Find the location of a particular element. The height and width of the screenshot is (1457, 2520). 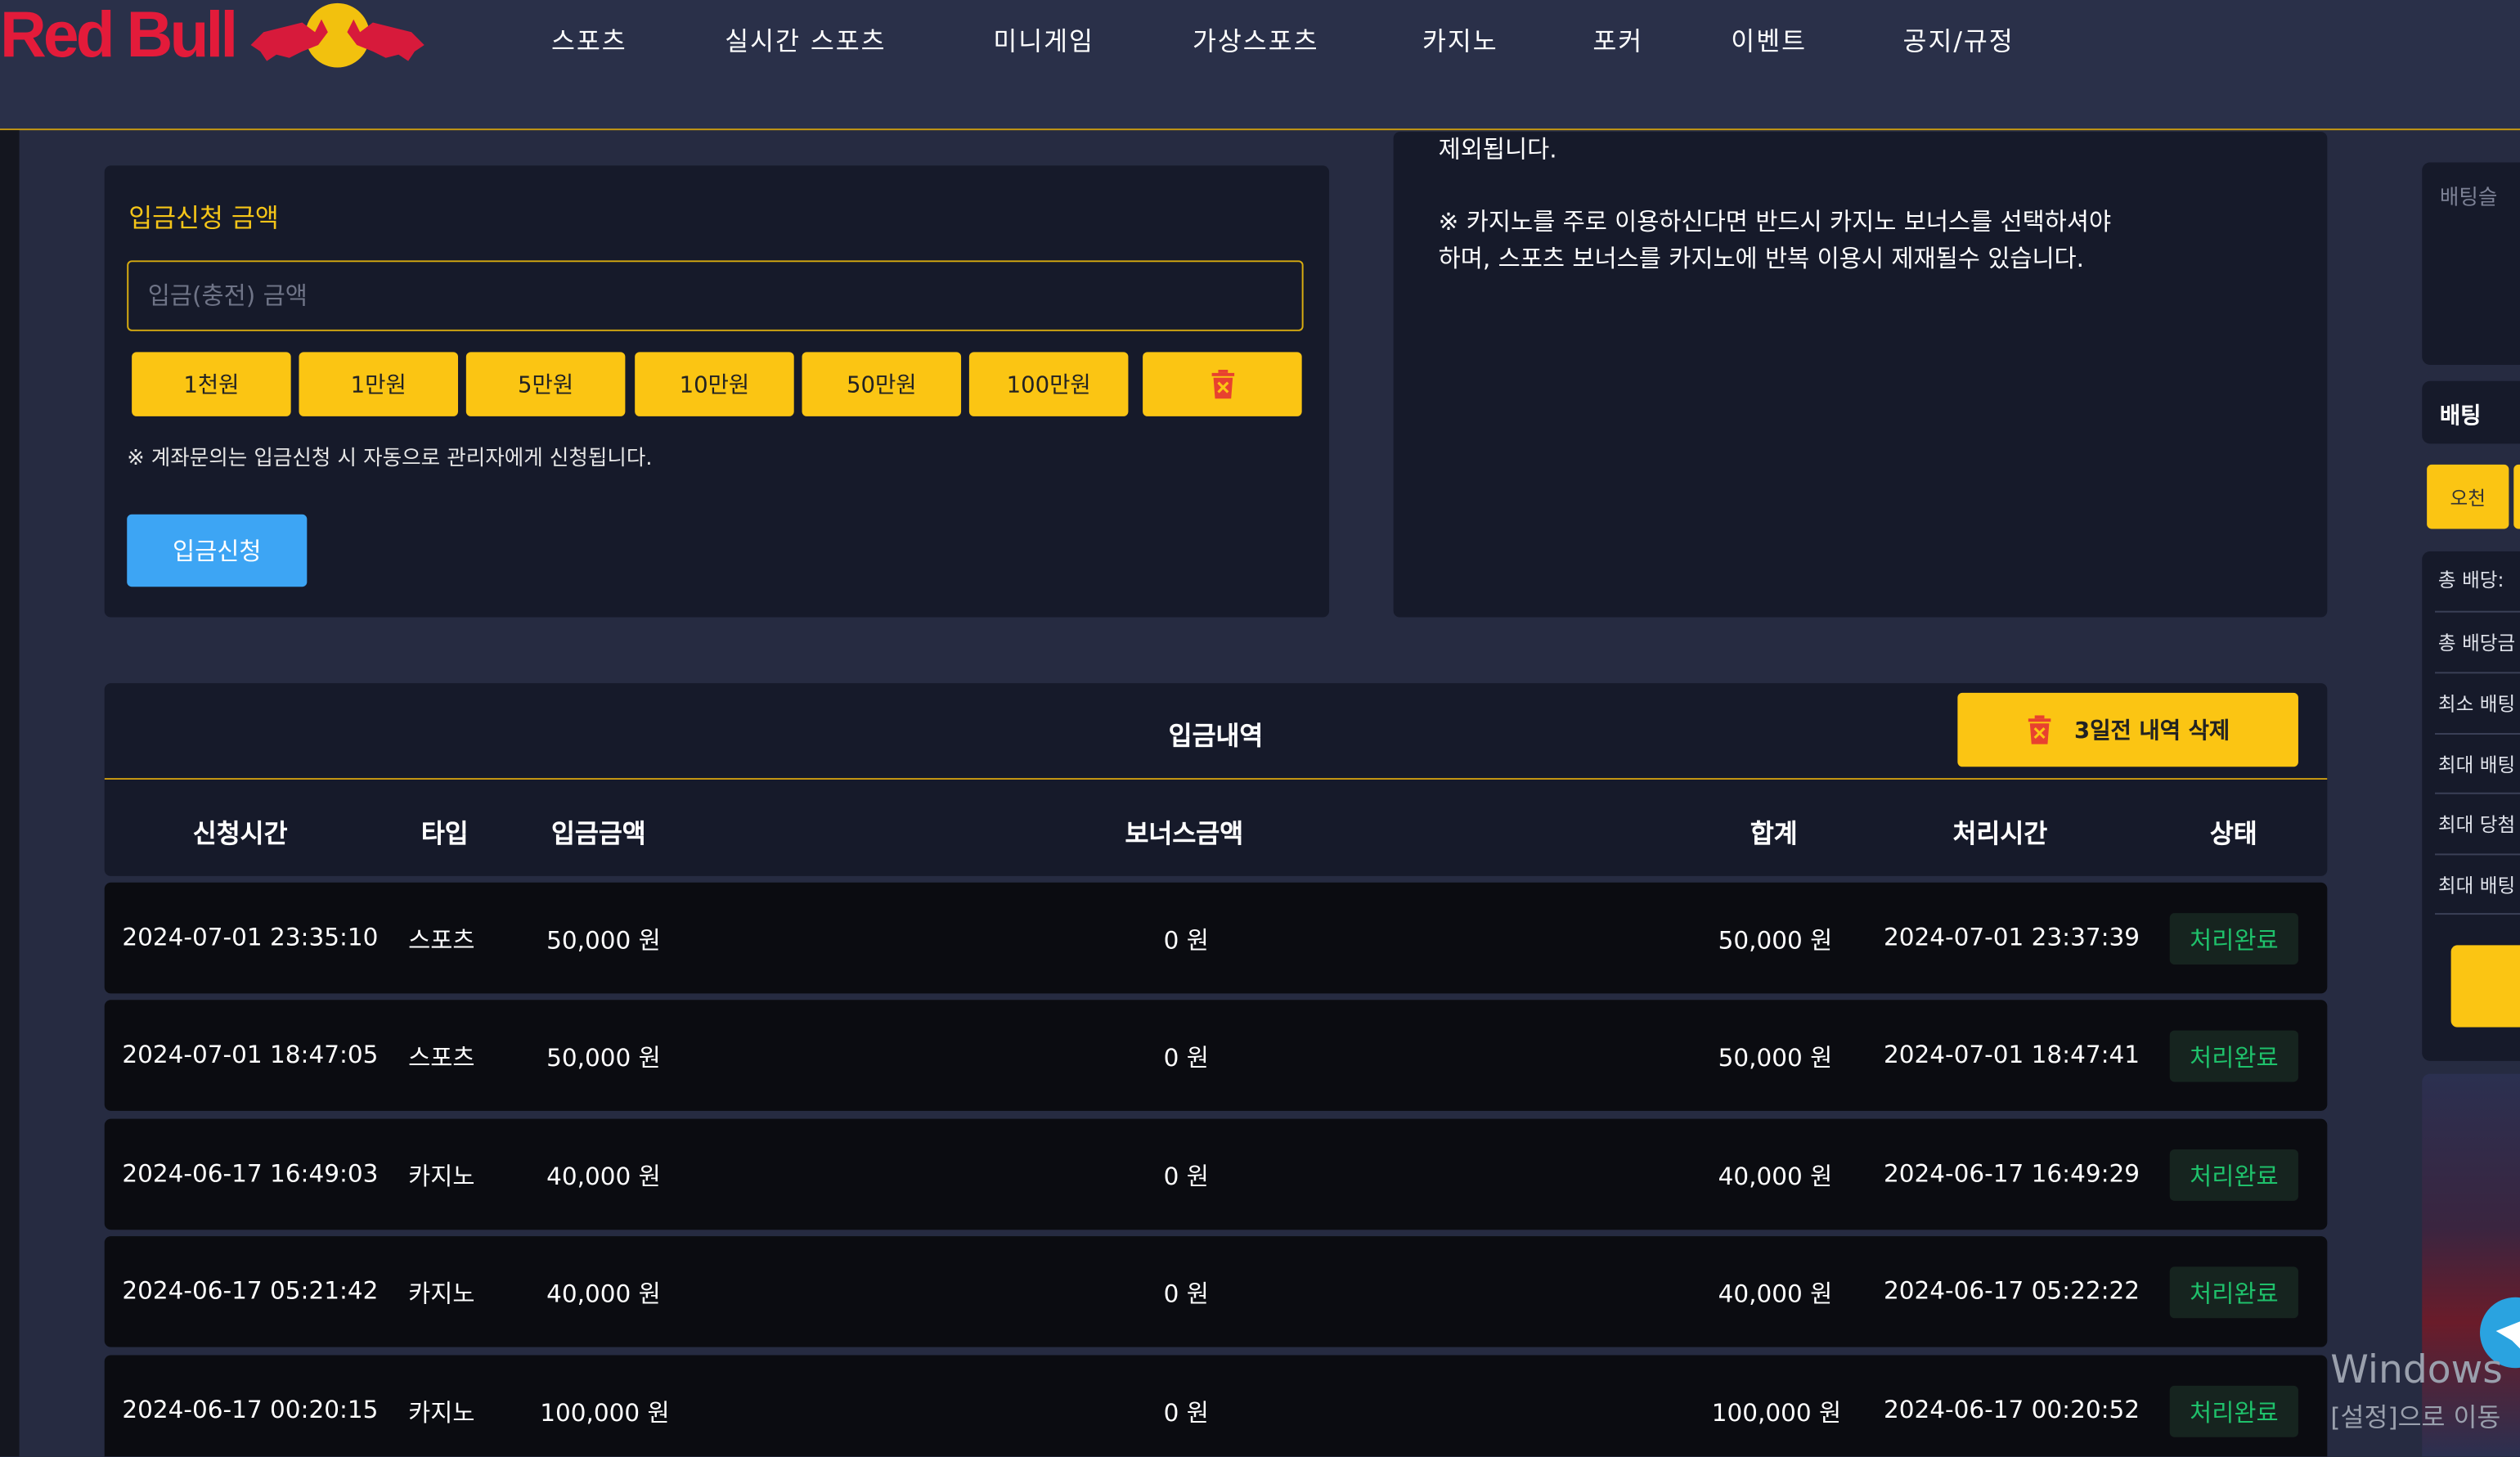

col-type: 타입 is located at coordinates (445, 833).